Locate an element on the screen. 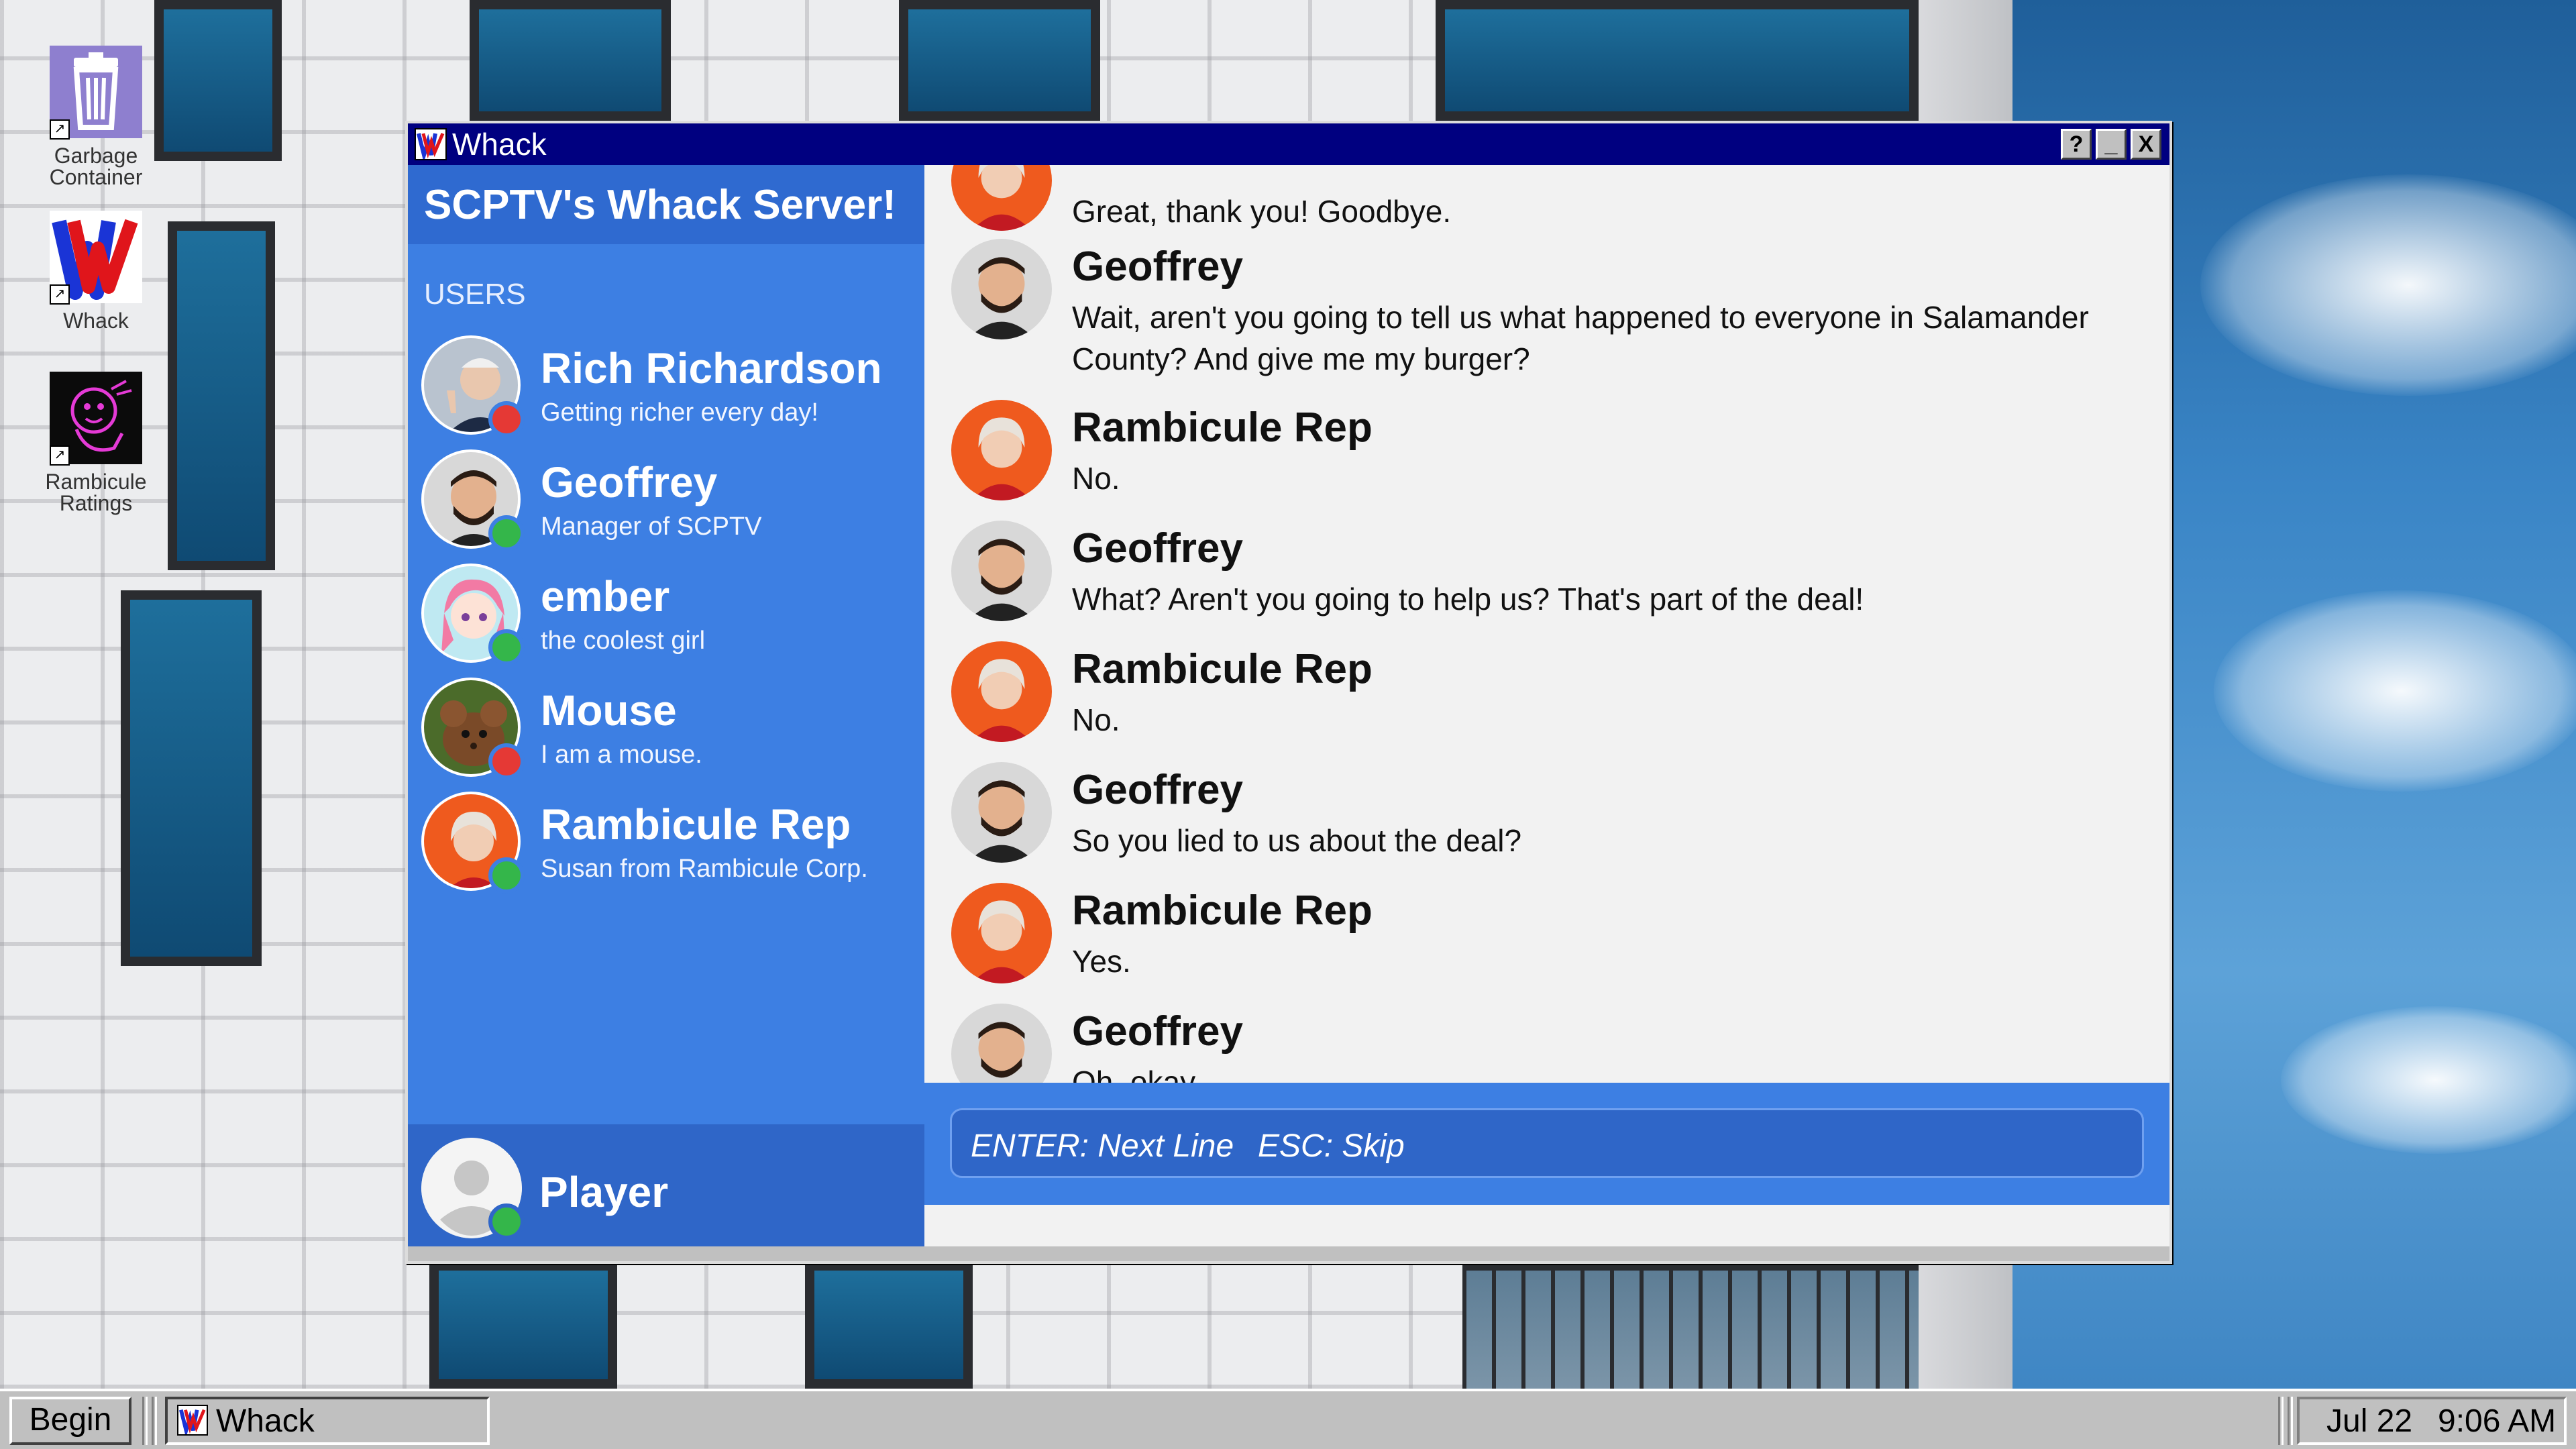  server-header: SCPTV's Whack Server! is located at coordinates (666, 204).